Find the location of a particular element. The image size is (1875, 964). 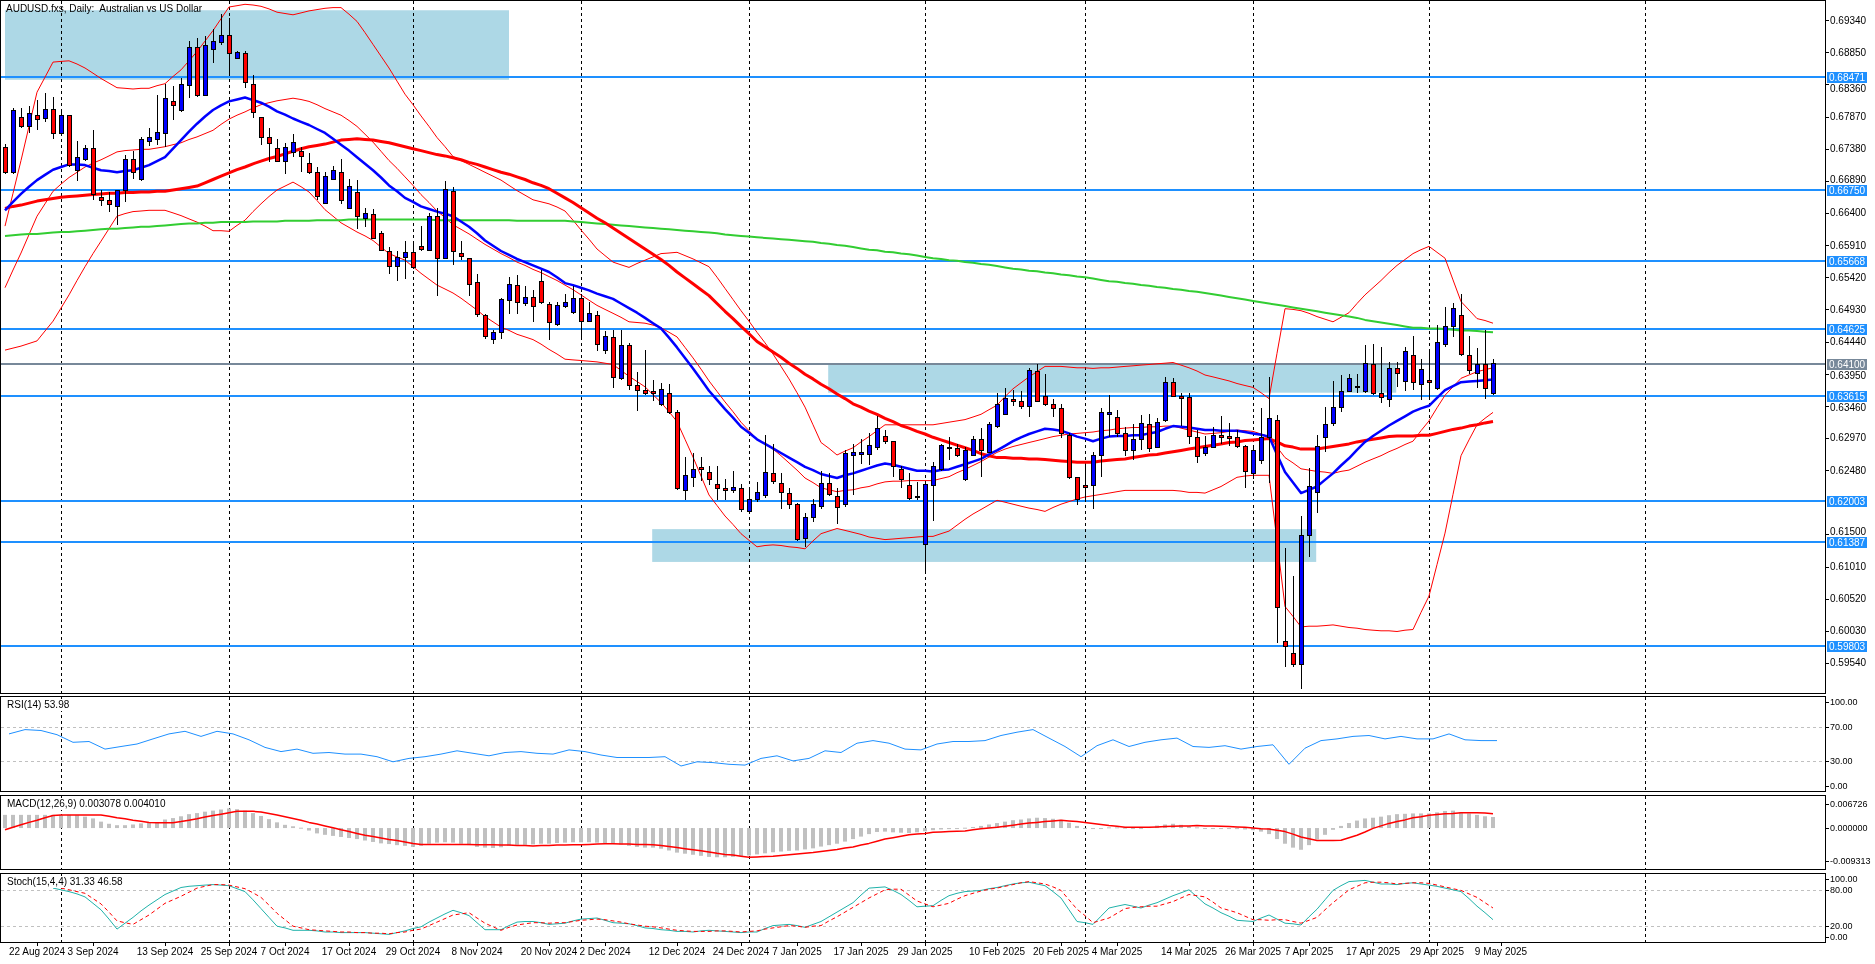

date-axis-label: 14 Mar 2025 is located at coordinates (1189, 952).